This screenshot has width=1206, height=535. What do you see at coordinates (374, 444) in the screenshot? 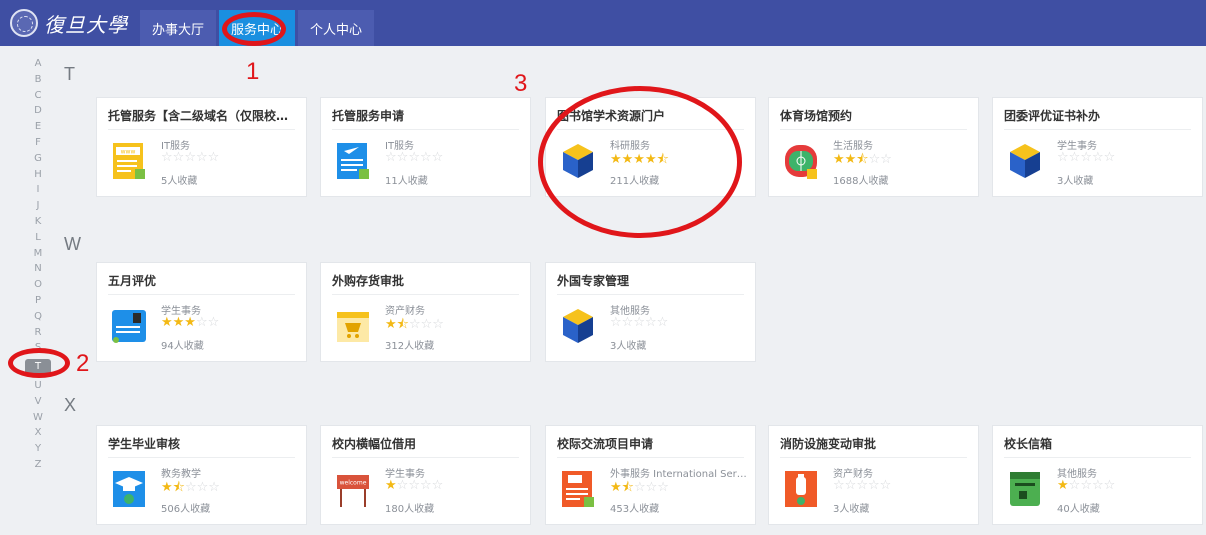
I see `service-card-title: 校内横幅位借用` at bounding box center [374, 444].